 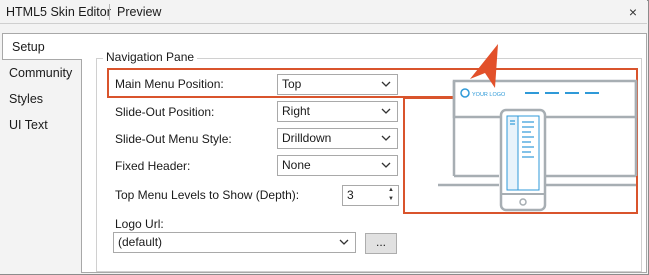 What do you see at coordinates (234, 242) in the screenshot?
I see `logo-url-select: (default)` at bounding box center [234, 242].